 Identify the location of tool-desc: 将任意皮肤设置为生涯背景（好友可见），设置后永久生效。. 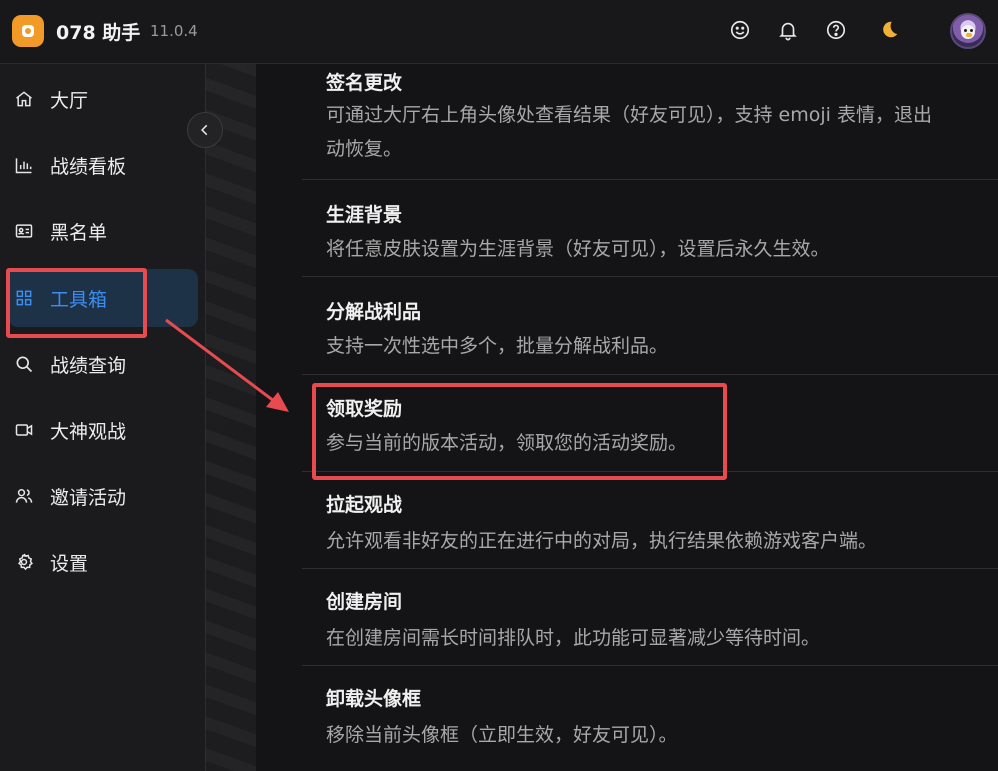
(578, 249).